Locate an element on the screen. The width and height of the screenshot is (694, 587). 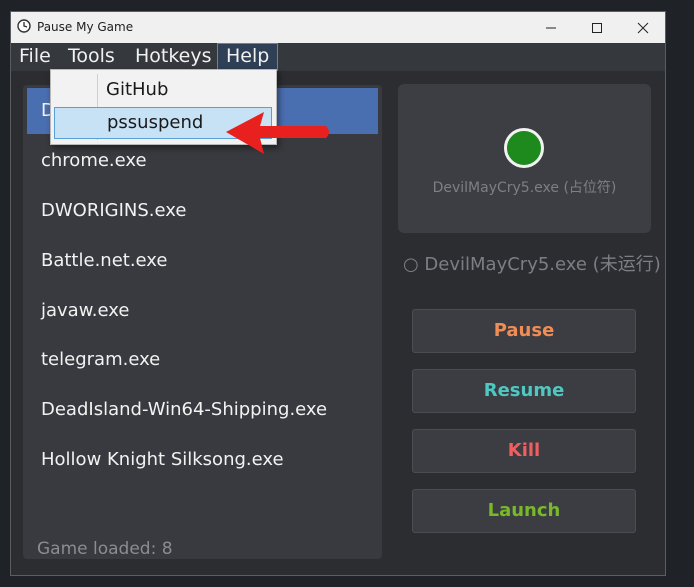
launch-button: Launch is located at coordinates (524, 511).